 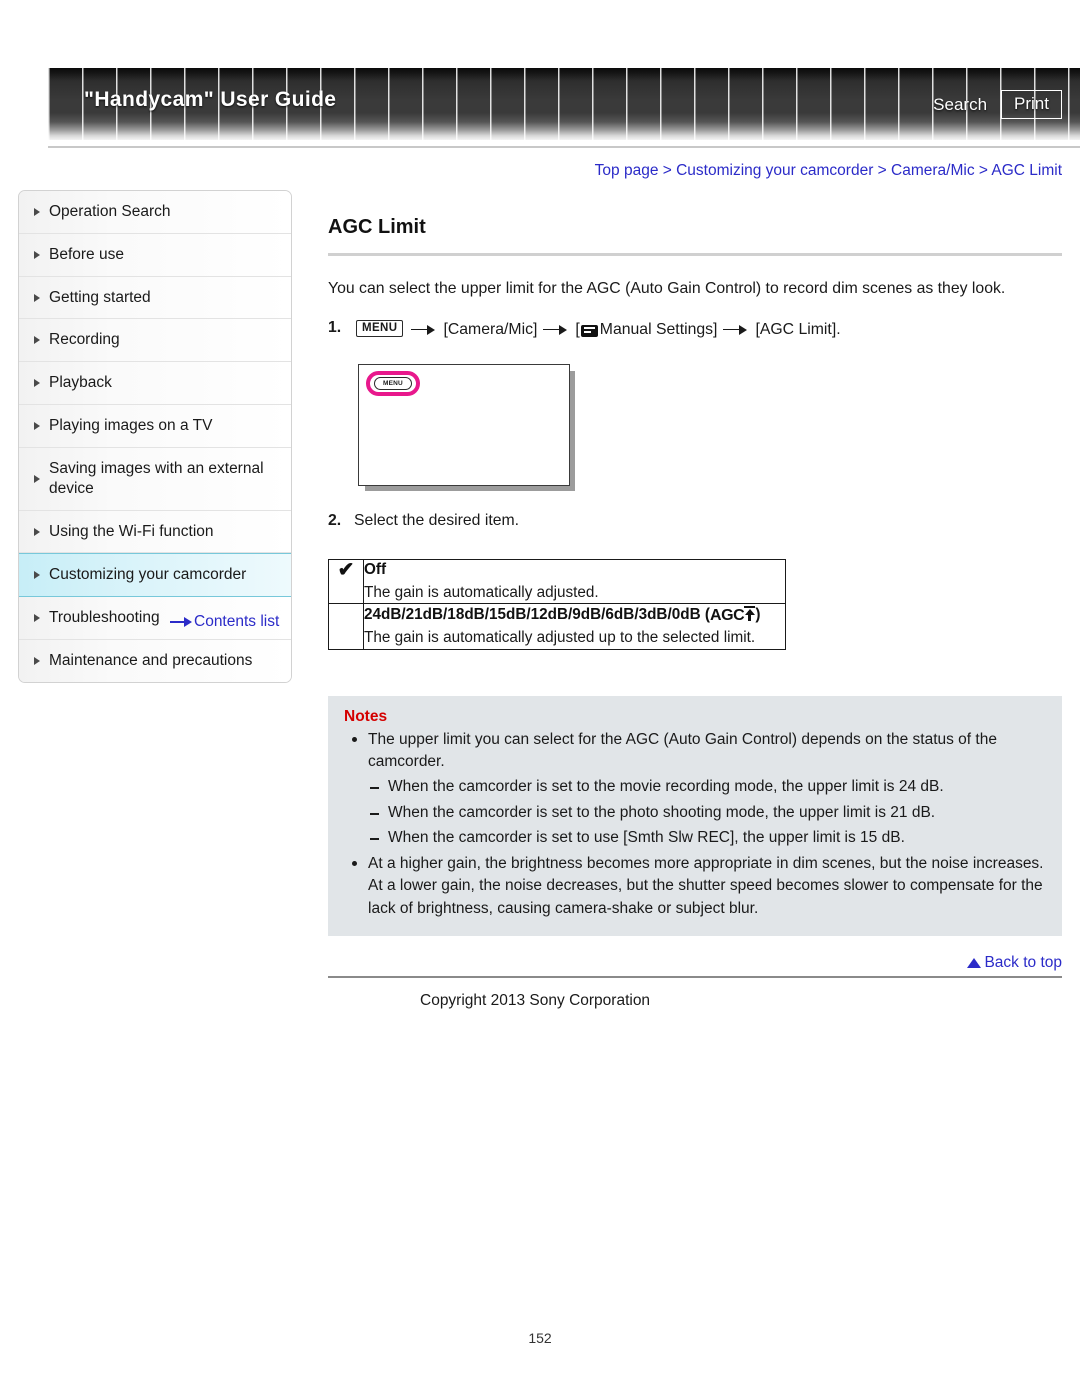 I want to click on sidebar-item-using-wifi-function: Using the Wi-Fi function, so click(x=155, y=532).